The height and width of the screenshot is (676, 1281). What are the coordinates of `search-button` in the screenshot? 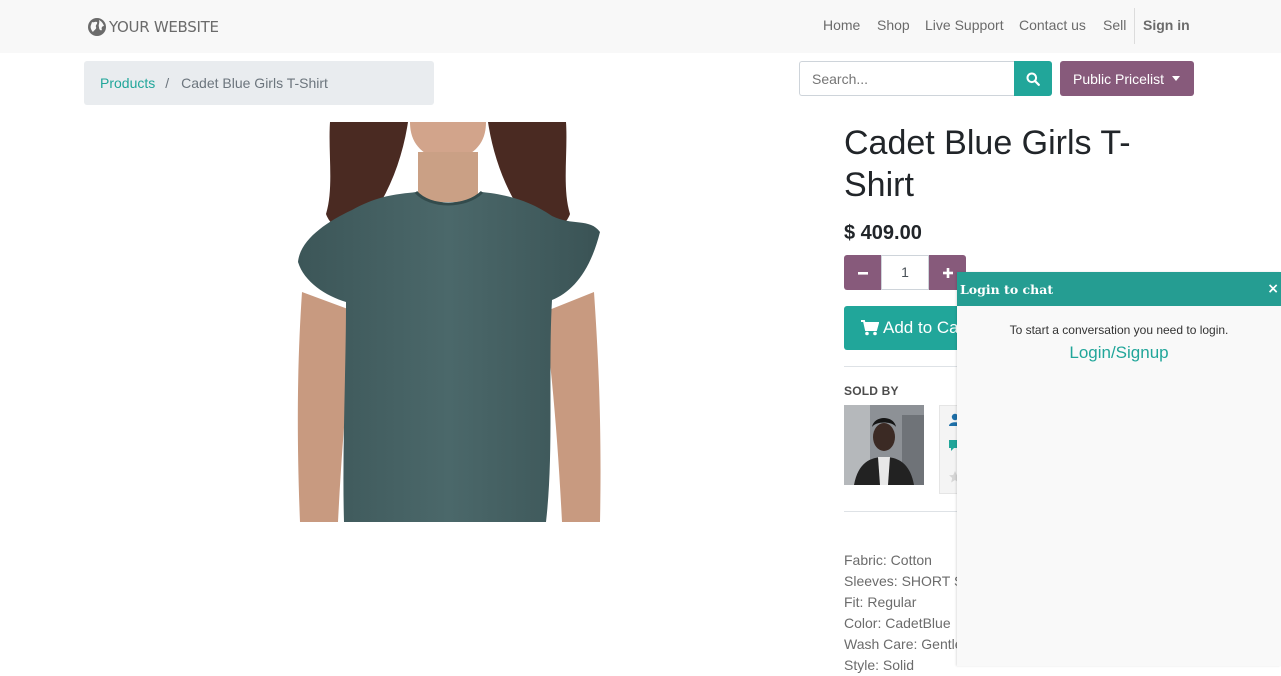 It's located at (1033, 78).